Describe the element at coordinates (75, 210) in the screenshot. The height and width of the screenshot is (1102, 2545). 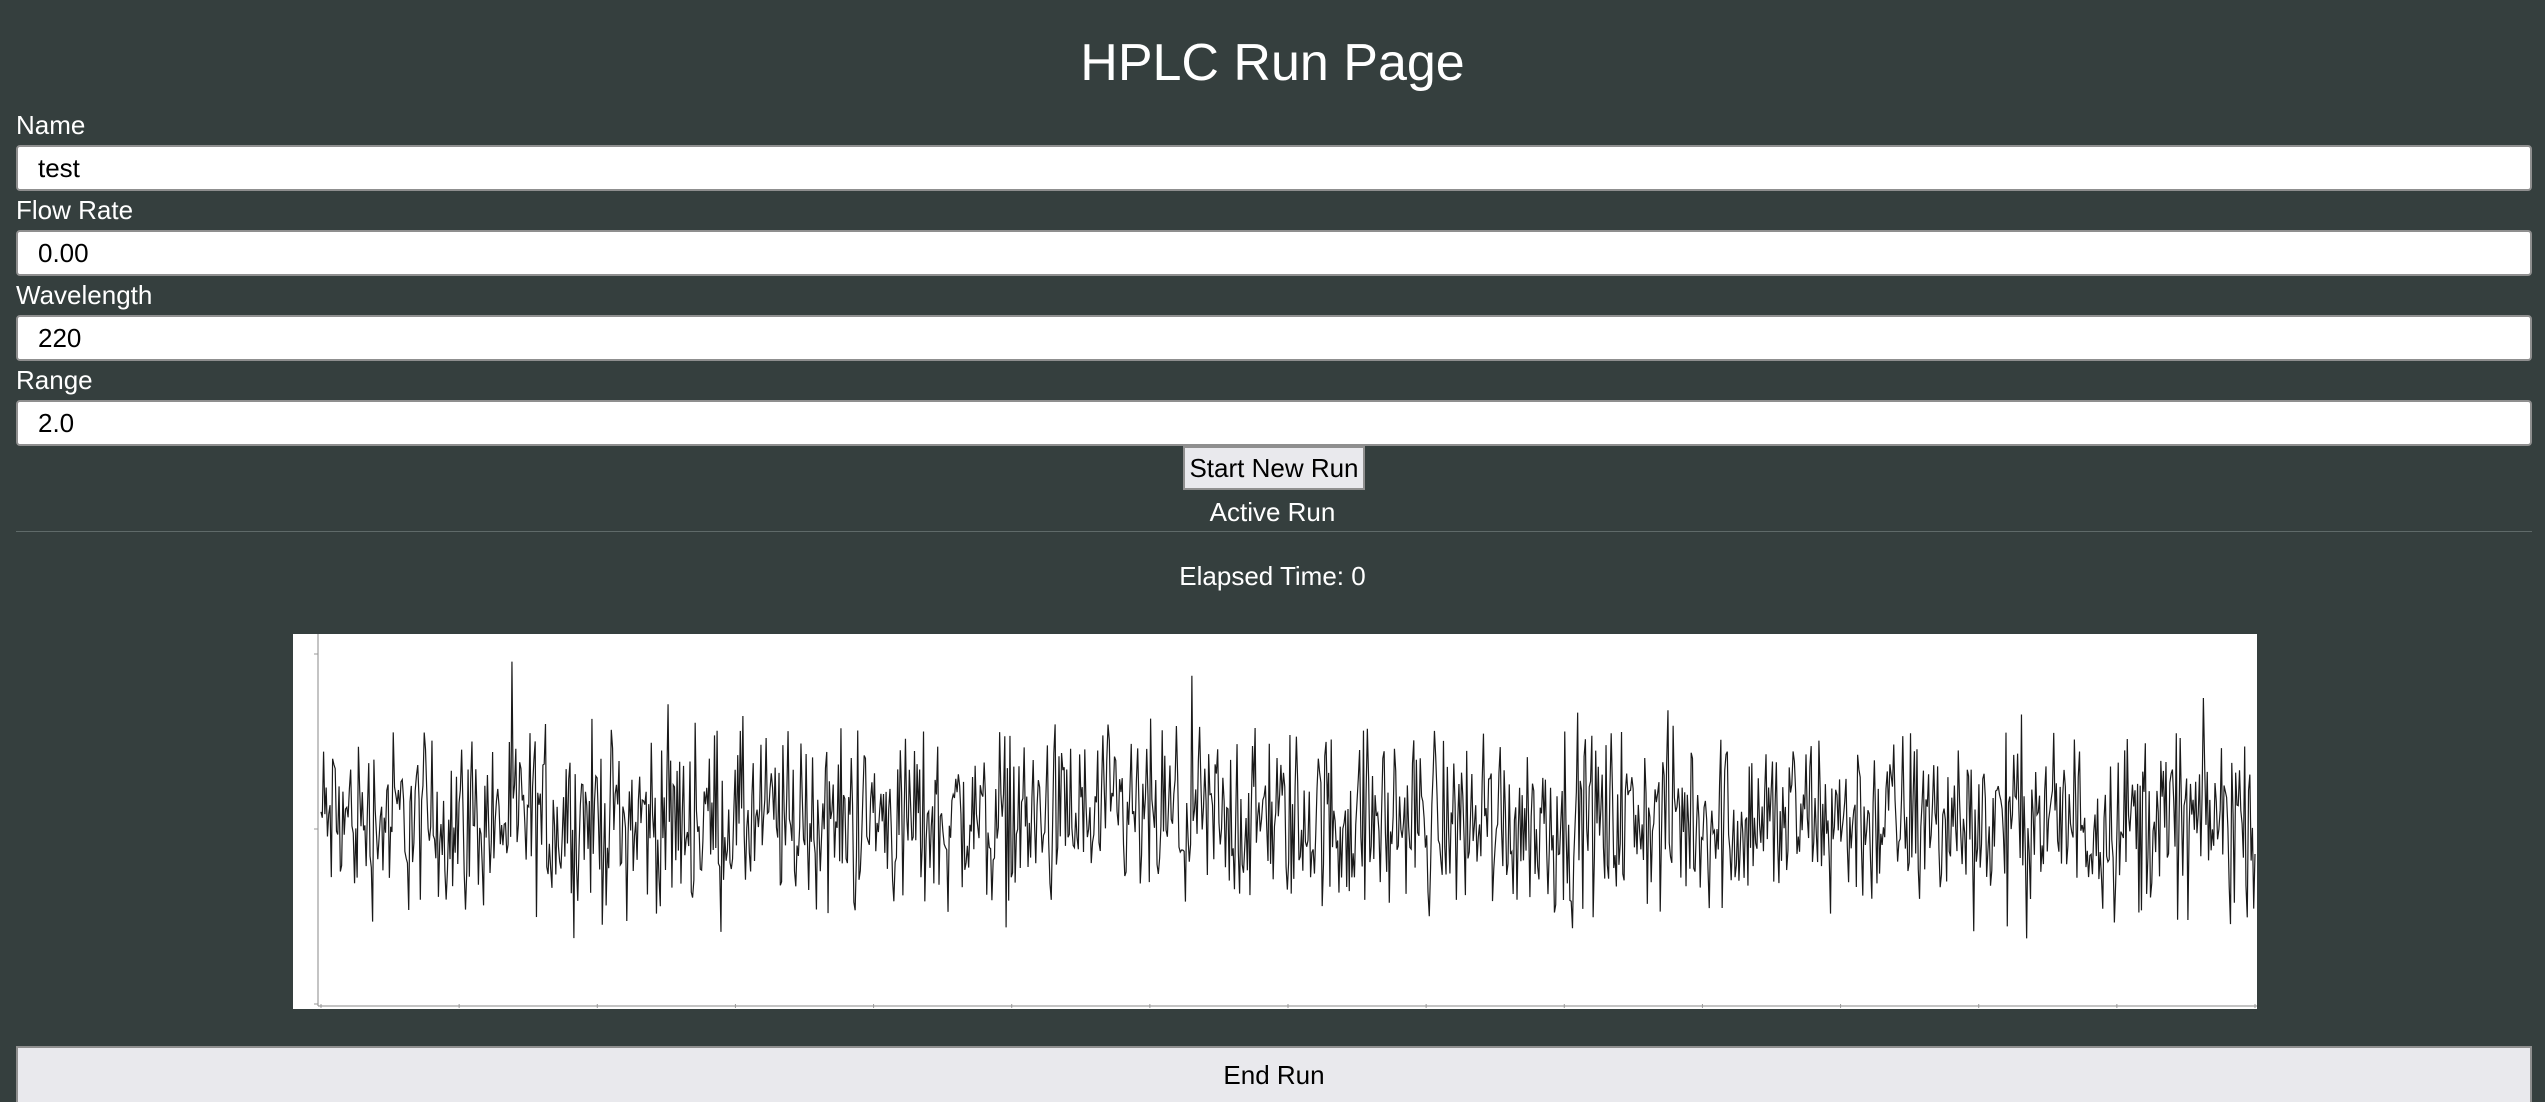
I see `flow-rate-label: Flow Rate` at that location.